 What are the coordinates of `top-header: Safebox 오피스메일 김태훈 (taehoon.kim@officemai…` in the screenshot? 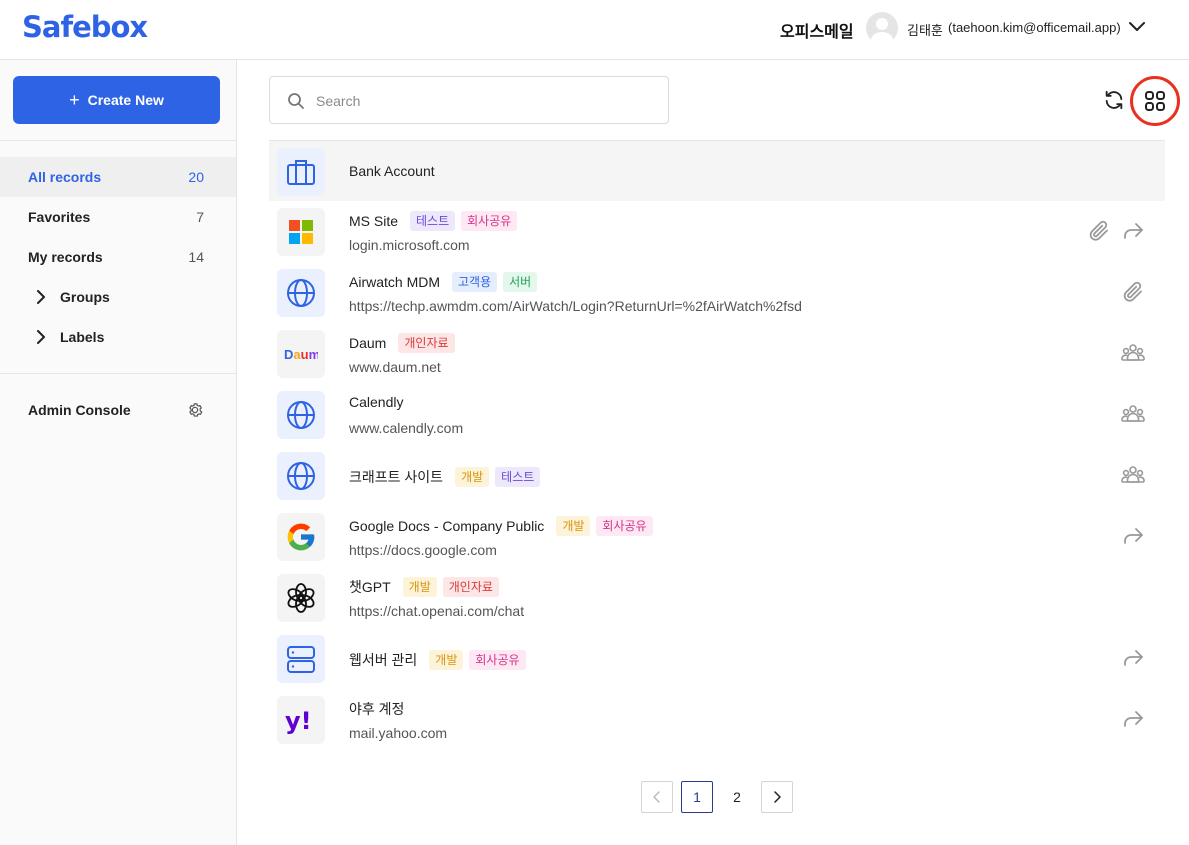 It's located at (594, 30).